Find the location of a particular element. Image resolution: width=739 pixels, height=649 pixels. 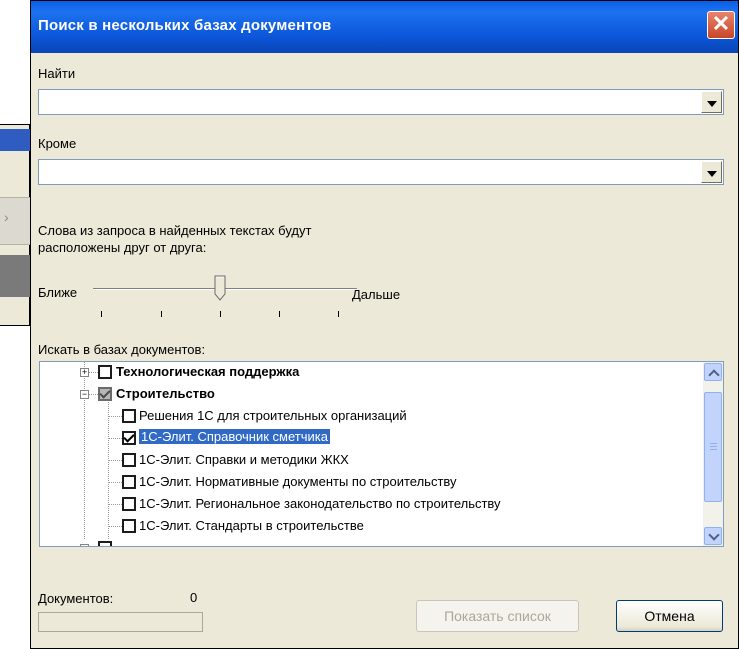

tree-item: Решения 1С для строительных организаций is located at coordinates (371, 417).